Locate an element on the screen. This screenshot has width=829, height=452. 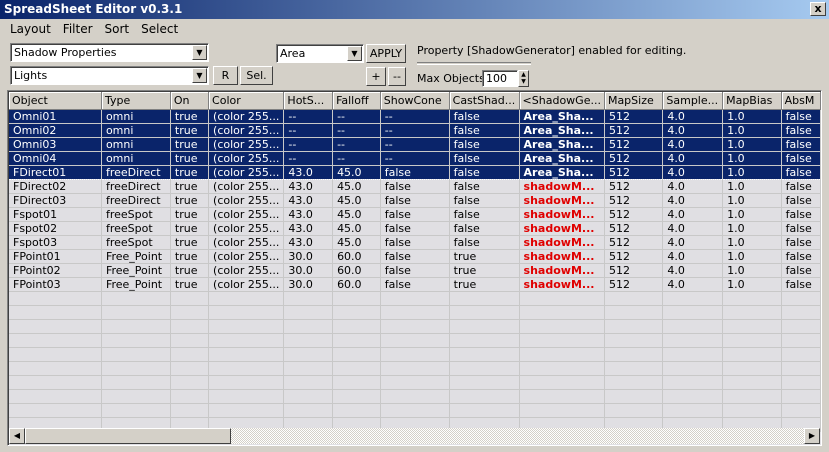
column-header: MapSize is located at coordinates (634, 101).